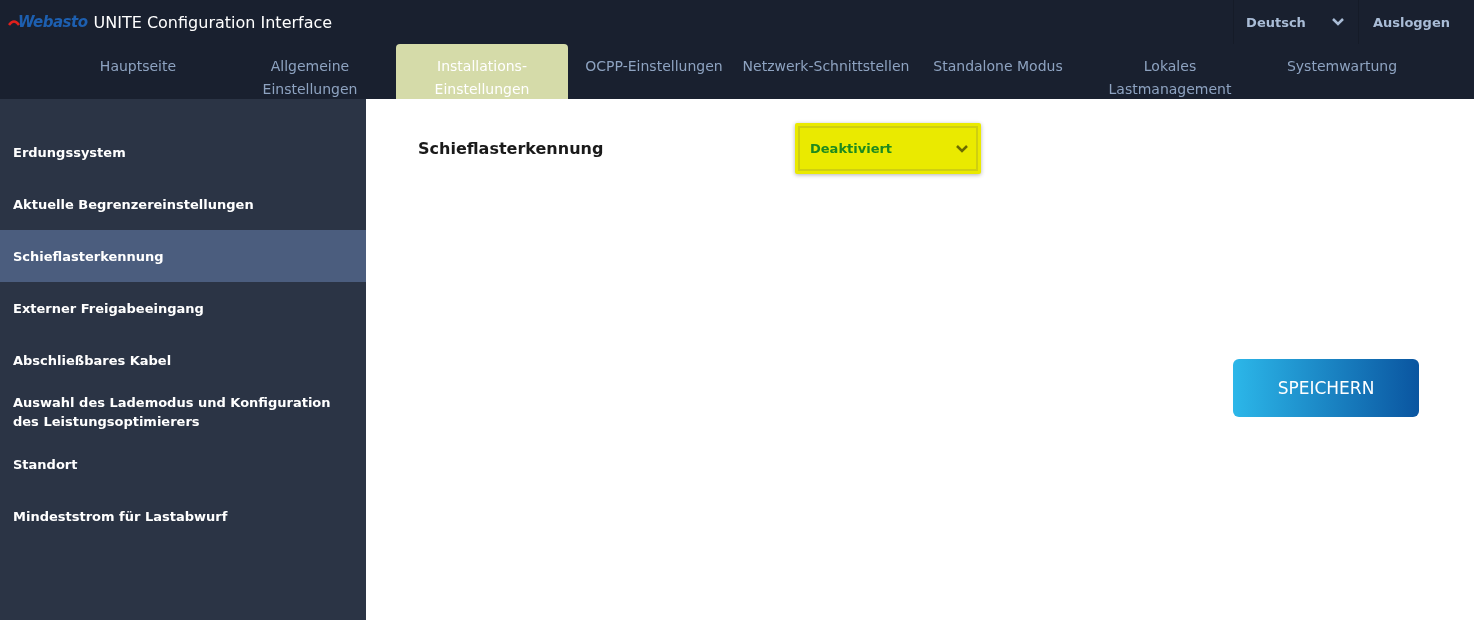 The image size is (1474, 620). What do you see at coordinates (14, 22) in the screenshot?
I see `arc-icon` at bounding box center [14, 22].